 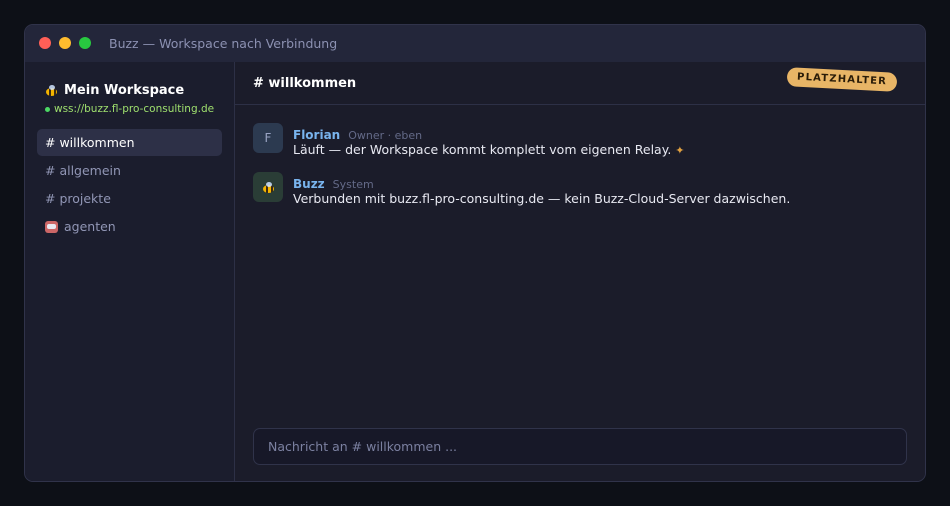 I want to click on message-composer, so click(x=580, y=446).